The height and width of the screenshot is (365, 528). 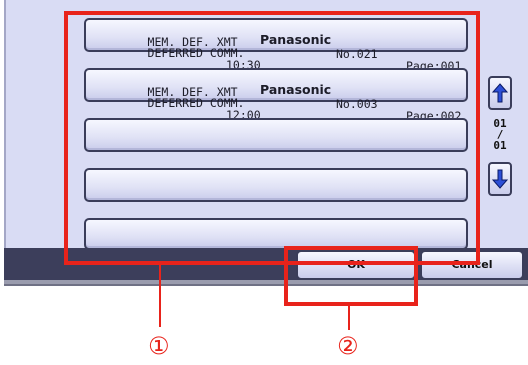 I want to click on page-counter: 01 / 01, so click(x=500, y=134).